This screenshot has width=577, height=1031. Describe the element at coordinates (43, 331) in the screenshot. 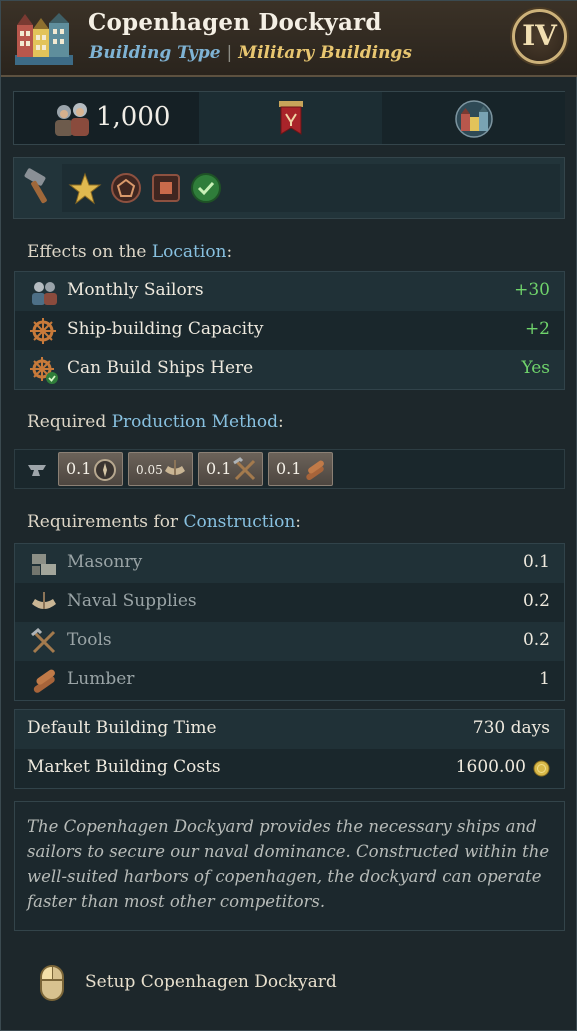

I see `ship-wheel-icon` at that location.